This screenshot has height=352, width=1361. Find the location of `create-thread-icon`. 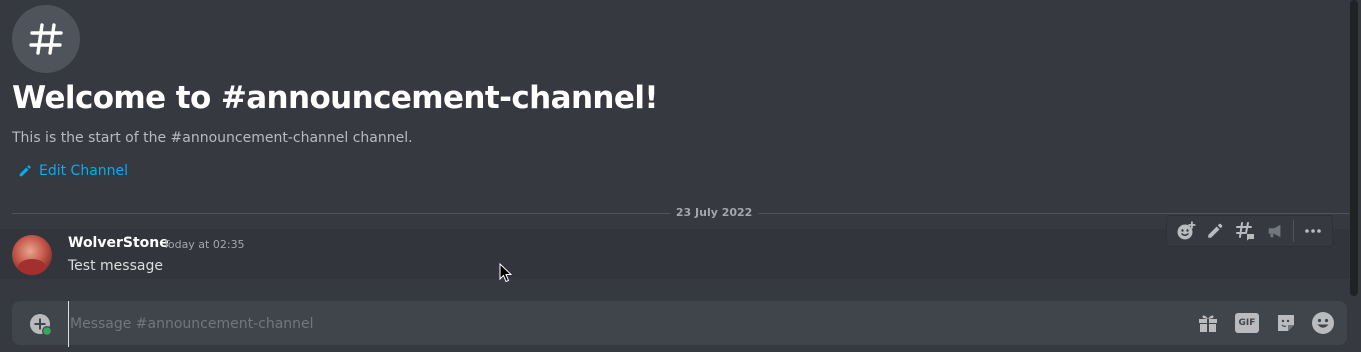

create-thread-icon is located at coordinates (1245, 231).